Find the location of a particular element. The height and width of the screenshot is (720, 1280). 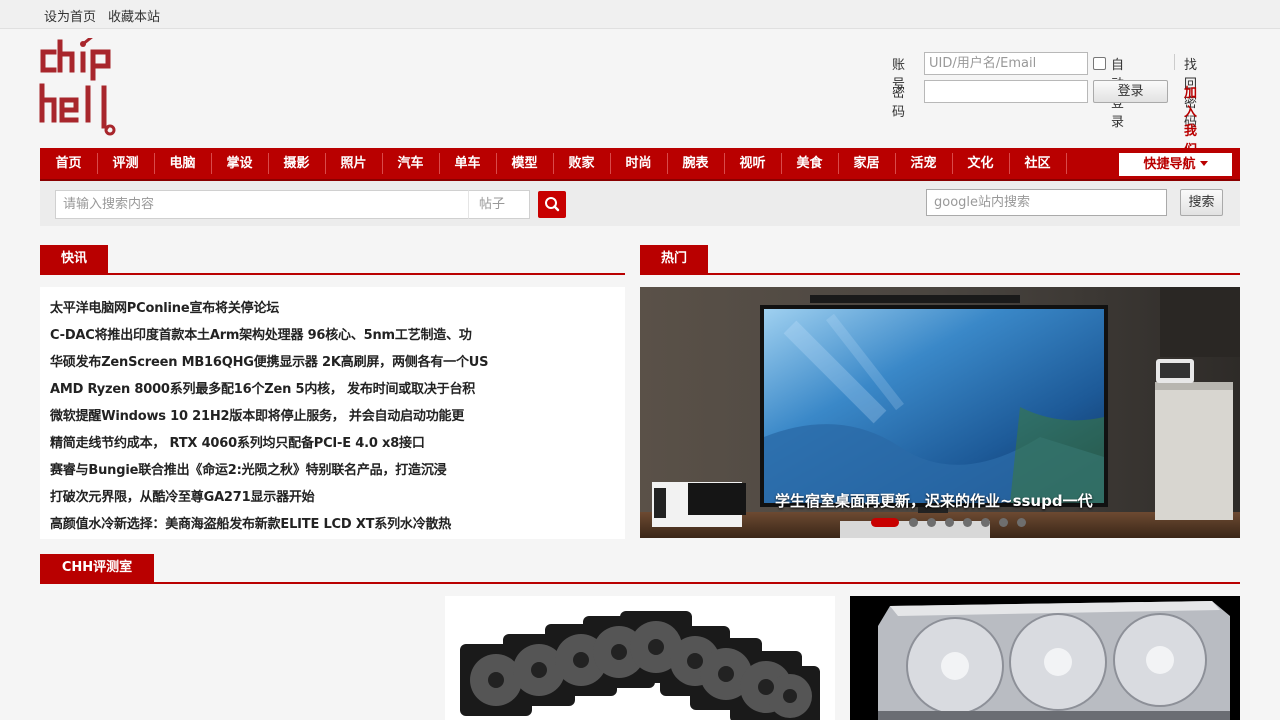

nav-item-watches: 腕表 is located at coordinates (695, 163).